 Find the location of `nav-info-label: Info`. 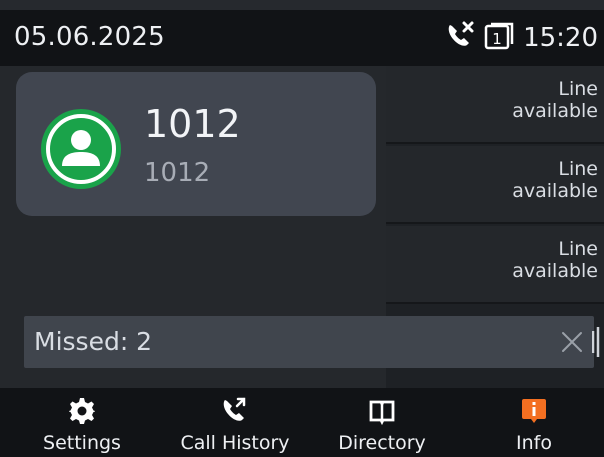

nav-info-label: Info is located at coordinates (534, 443).